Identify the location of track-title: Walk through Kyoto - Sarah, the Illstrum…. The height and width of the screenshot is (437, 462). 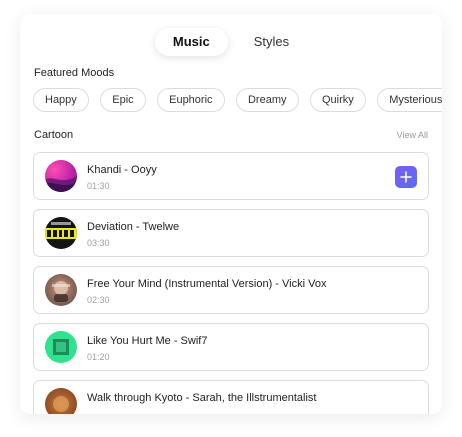
(202, 398).